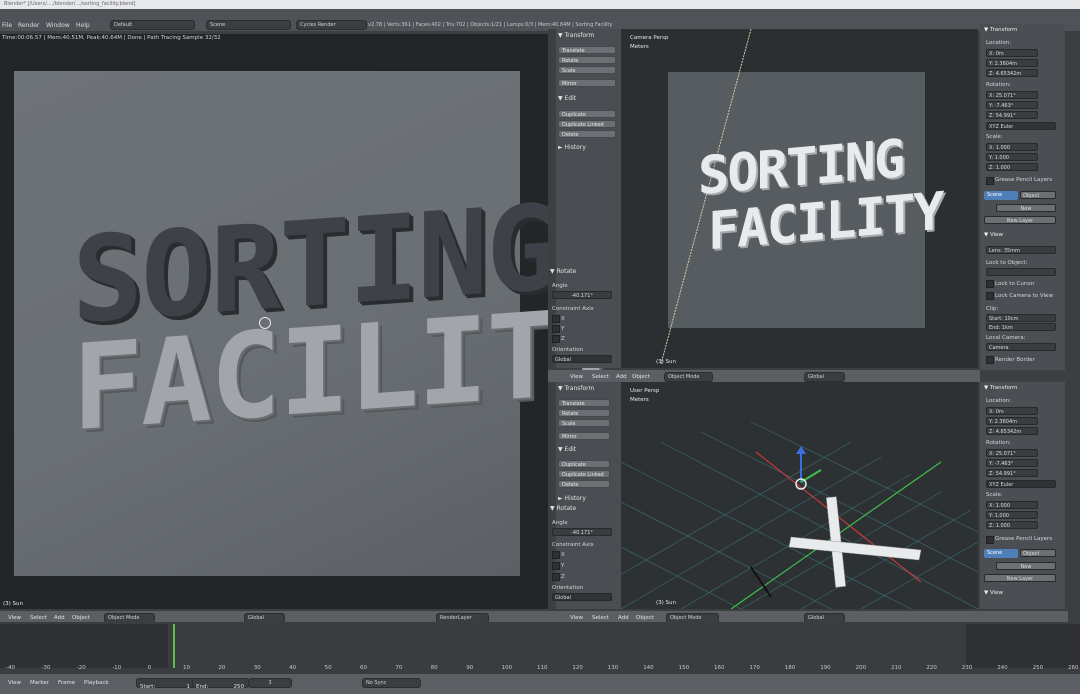  Describe the element at coordinates (587, 50) in the screenshot. I see `translate-button: Translate` at that location.